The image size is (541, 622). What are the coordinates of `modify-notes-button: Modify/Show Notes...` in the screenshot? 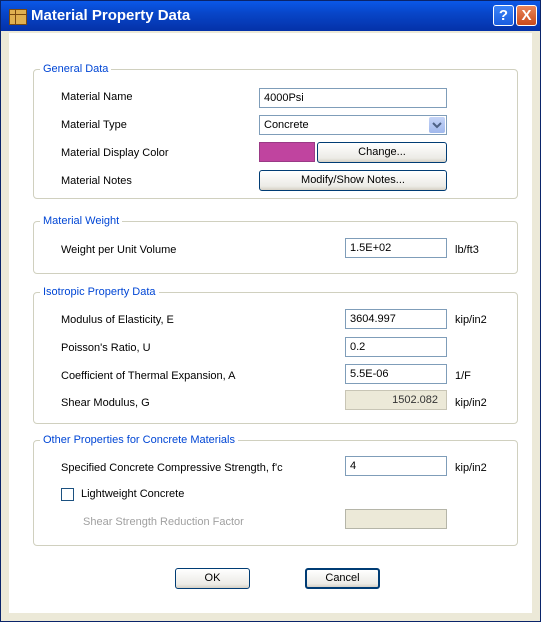 It's located at (353, 180).